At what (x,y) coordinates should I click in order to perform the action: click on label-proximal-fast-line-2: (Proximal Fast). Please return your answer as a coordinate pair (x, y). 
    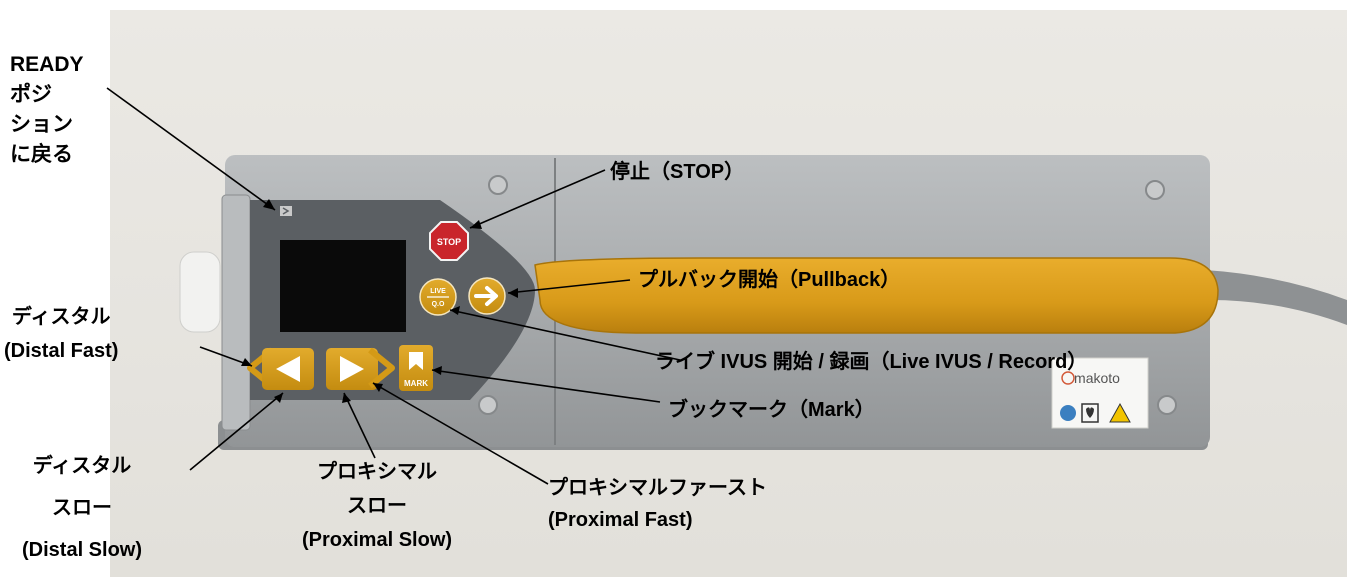
    Looking at the image, I should click on (620, 520).